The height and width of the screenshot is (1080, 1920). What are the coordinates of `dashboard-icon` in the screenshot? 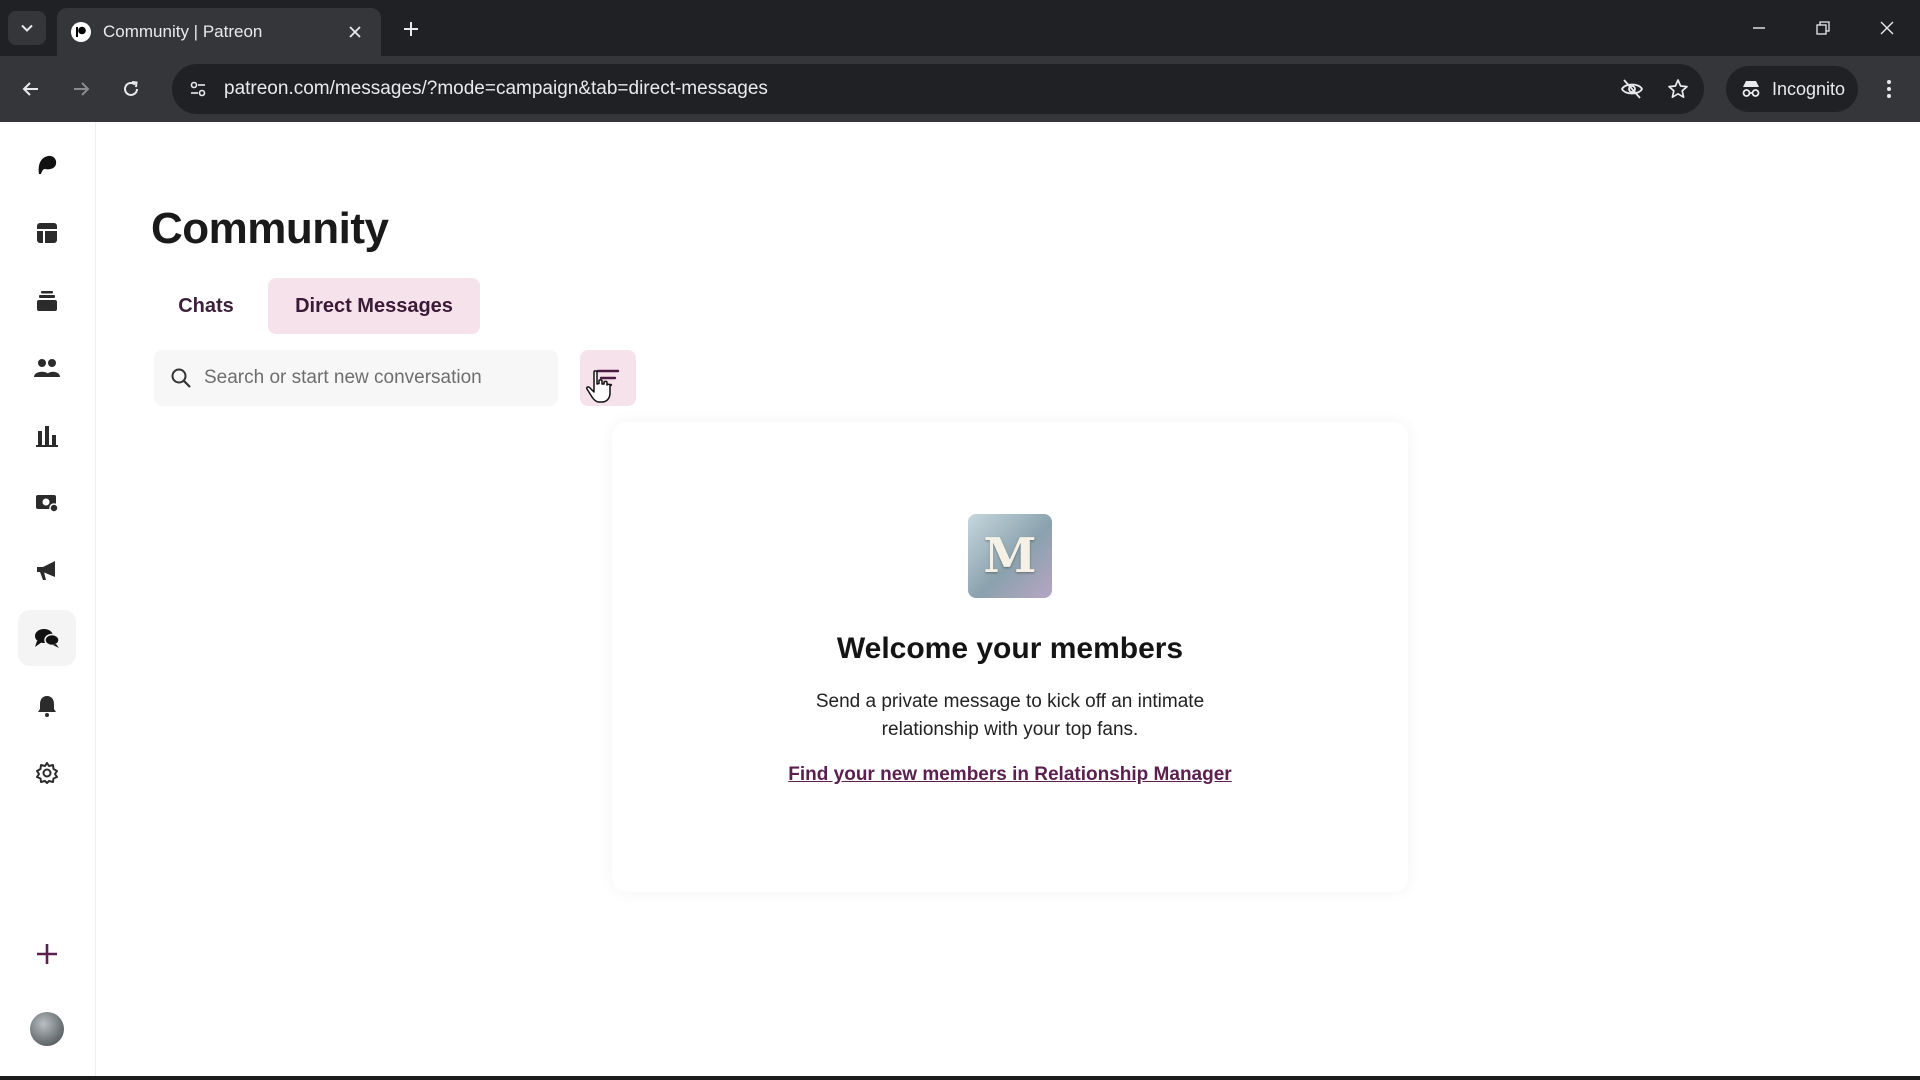 It's located at (47, 233).